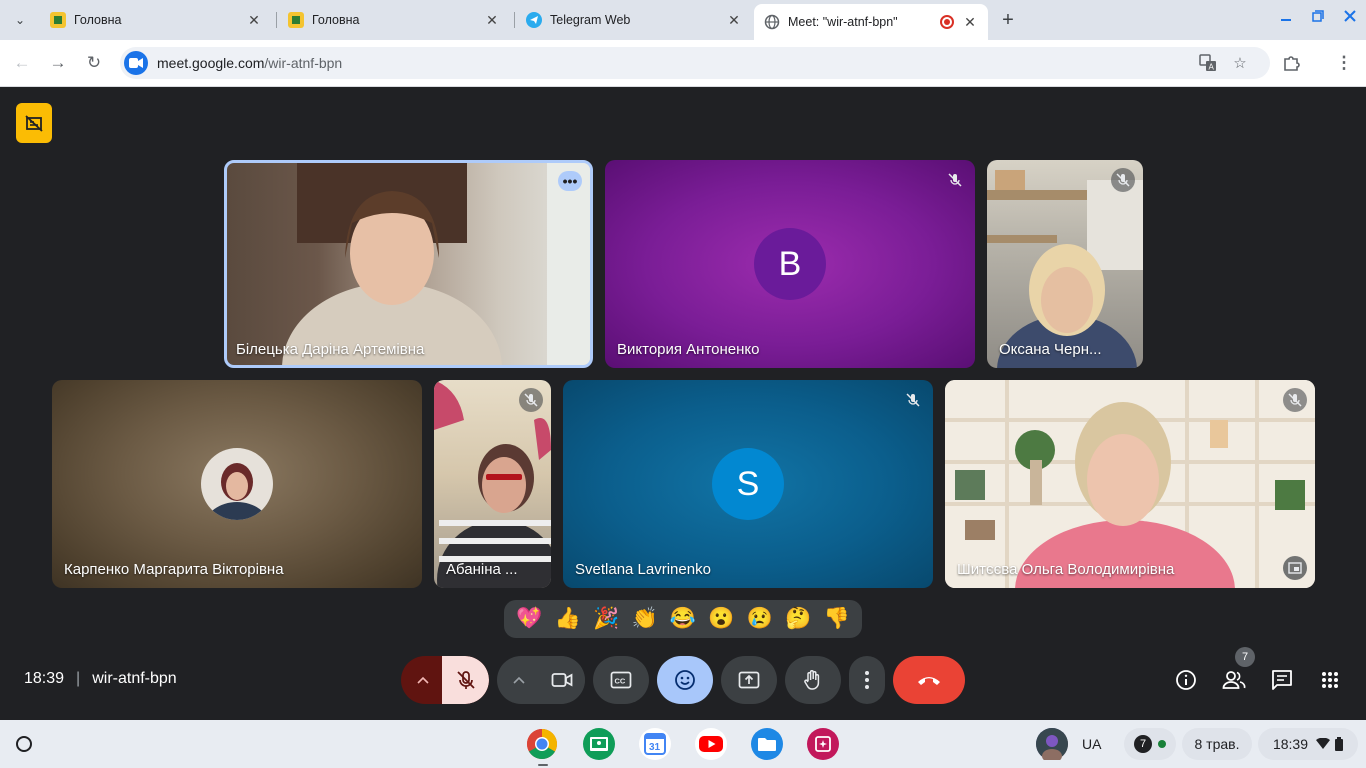 The height and width of the screenshot is (768, 1366). What do you see at coordinates (22, 63) in the screenshot?
I see `back-button: ←` at bounding box center [22, 63].